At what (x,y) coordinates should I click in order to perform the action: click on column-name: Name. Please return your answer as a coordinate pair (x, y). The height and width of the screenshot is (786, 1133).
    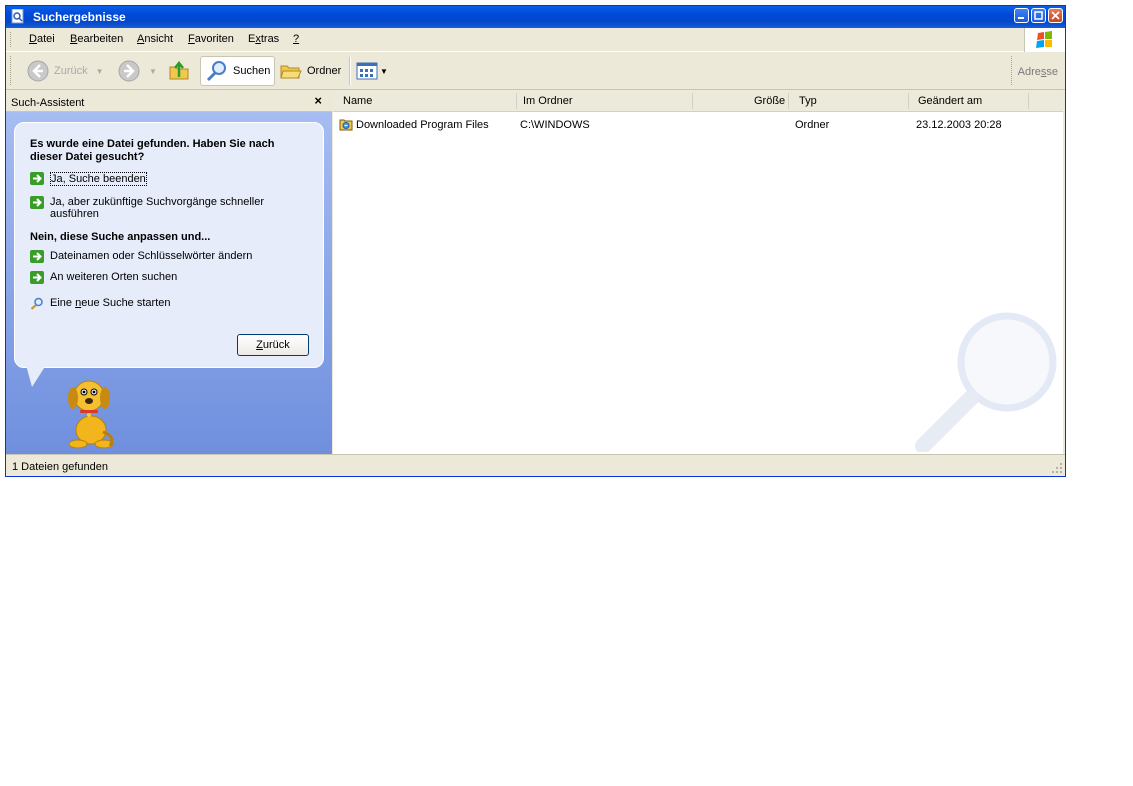
    Looking at the image, I should click on (357, 101).